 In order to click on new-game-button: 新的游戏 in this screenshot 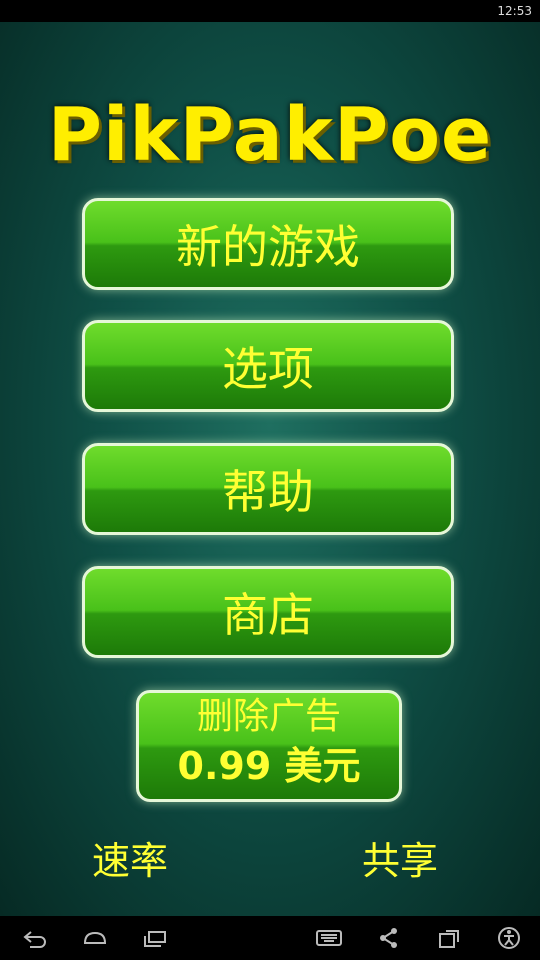, I will do `click(268, 244)`.